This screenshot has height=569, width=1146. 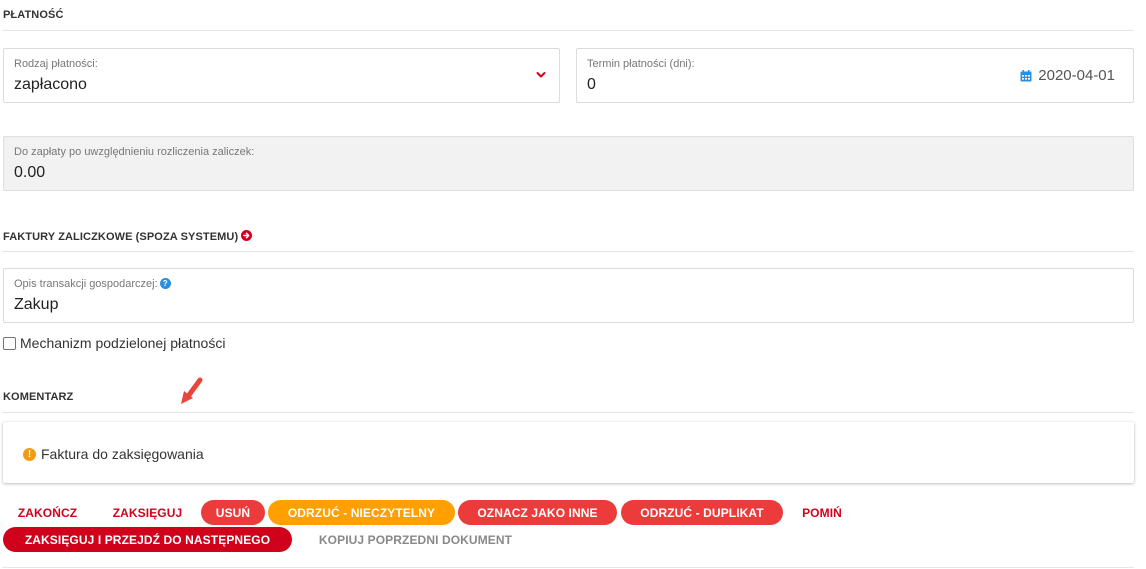 I want to click on payment-due-label: Termin płatności (dni):, so click(x=641, y=64).